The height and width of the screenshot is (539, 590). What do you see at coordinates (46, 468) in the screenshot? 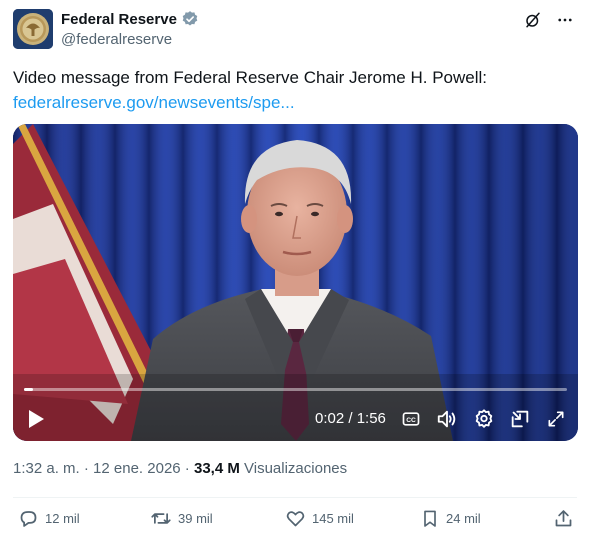
I see `tweet-time: 1:32 a. m.` at bounding box center [46, 468].